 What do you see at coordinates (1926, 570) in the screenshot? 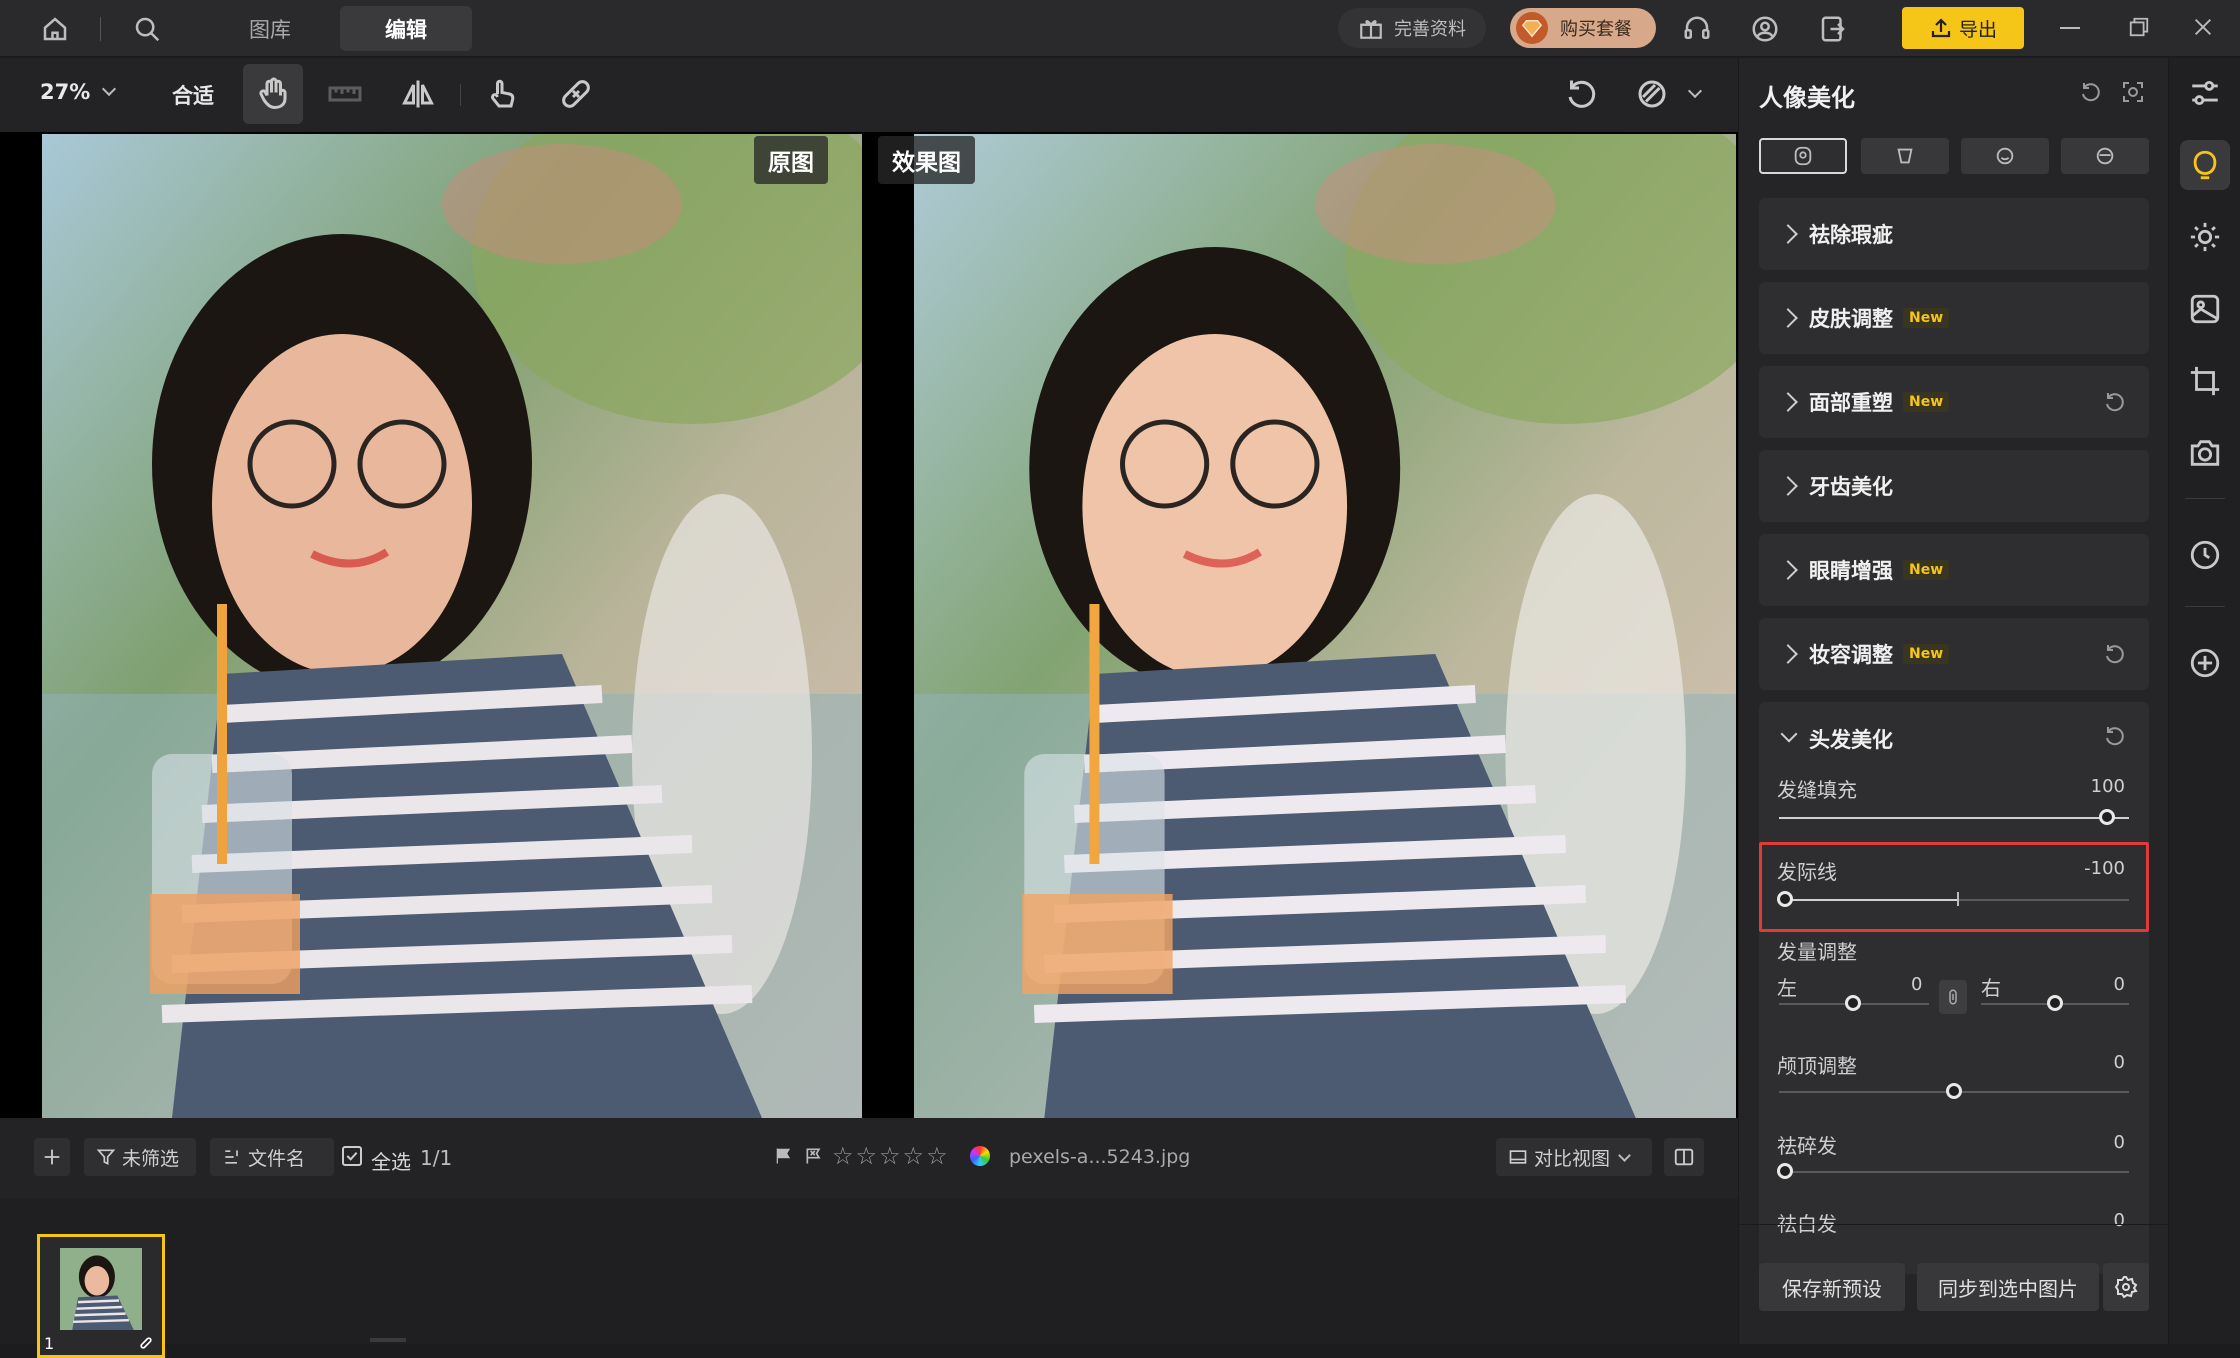
I see `new-badge: New` at bounding box center [1926, 570].